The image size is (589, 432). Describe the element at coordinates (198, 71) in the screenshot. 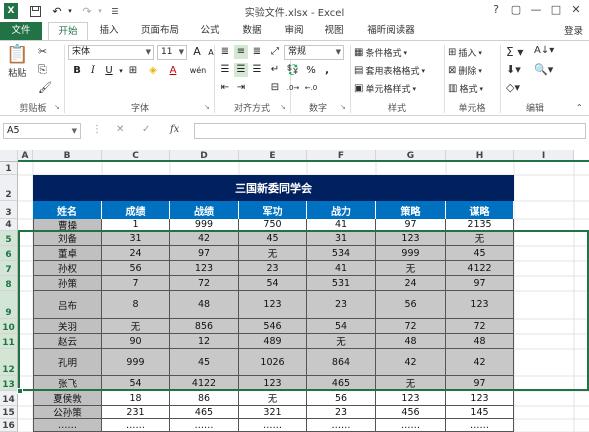

I see `phonetic-icon: wén` at that location.